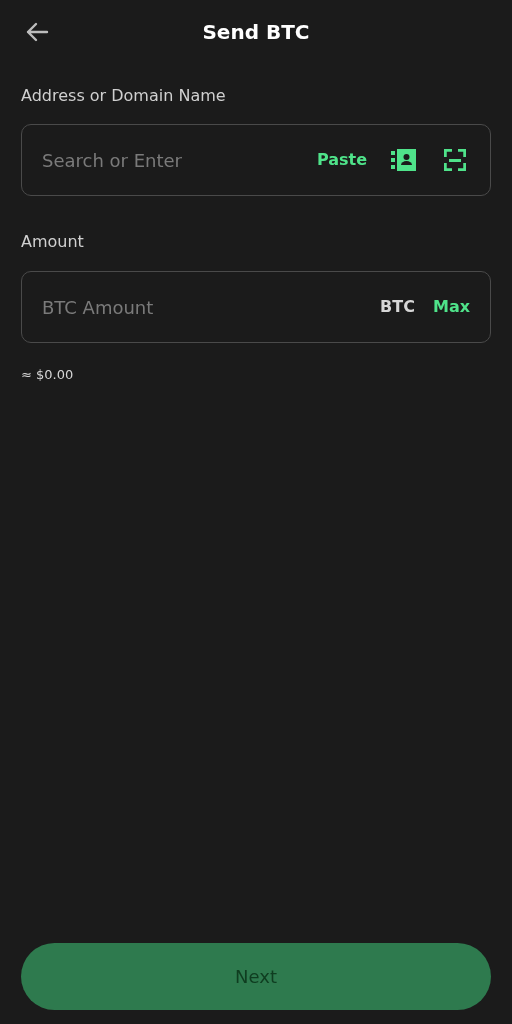 The height and width of the screenshot is (1024, 512). I want to click on currency-unit: BTC, so click(397, 307).